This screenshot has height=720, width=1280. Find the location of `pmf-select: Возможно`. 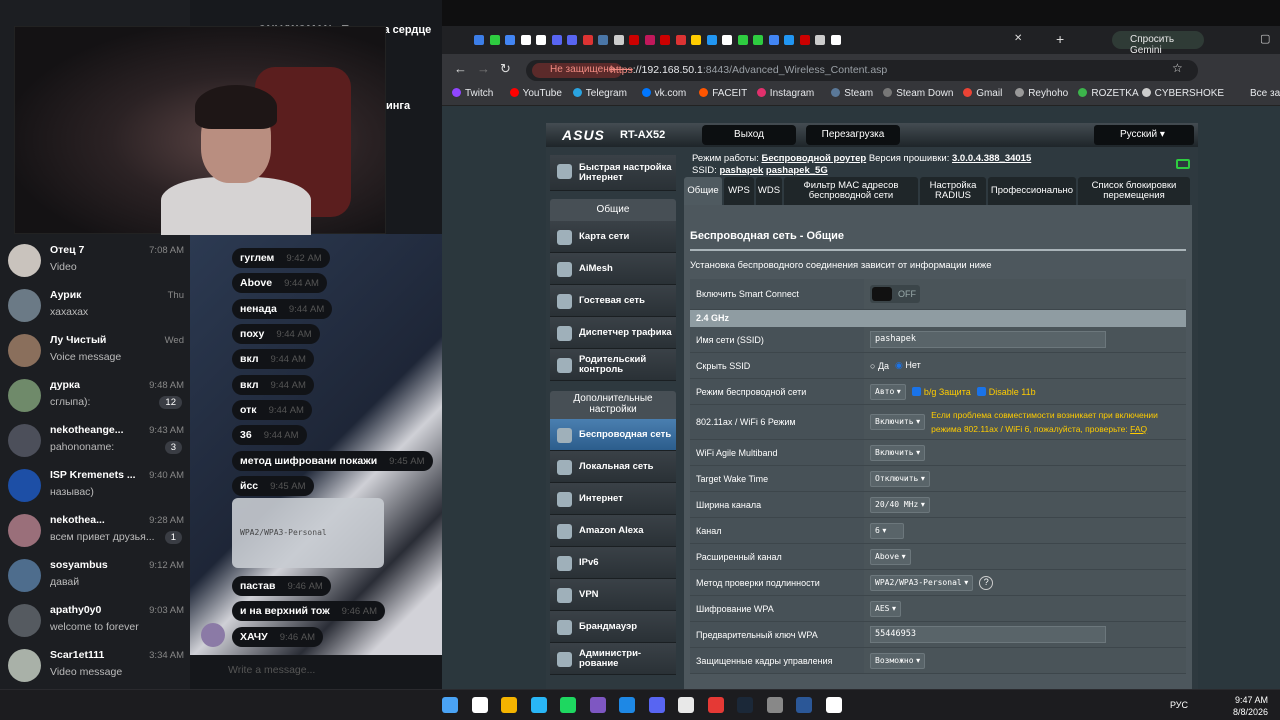

pmf-select: Возможно is located at coordinates (898, 660).